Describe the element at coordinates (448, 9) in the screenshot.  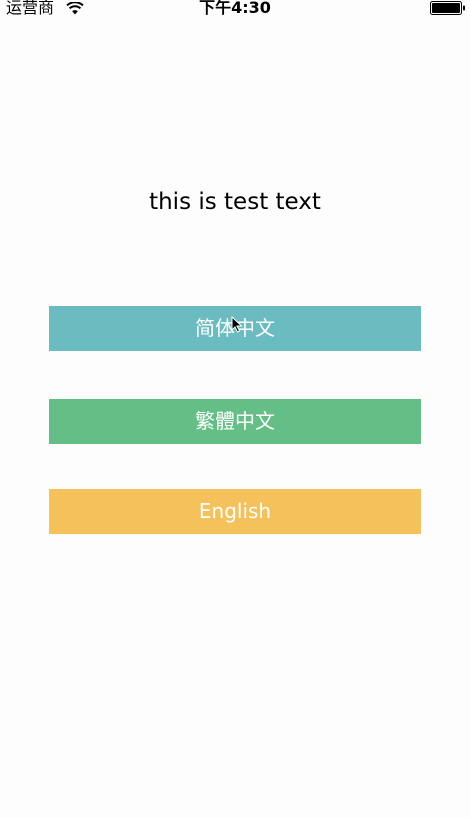
I see `battery-icon` at that location.